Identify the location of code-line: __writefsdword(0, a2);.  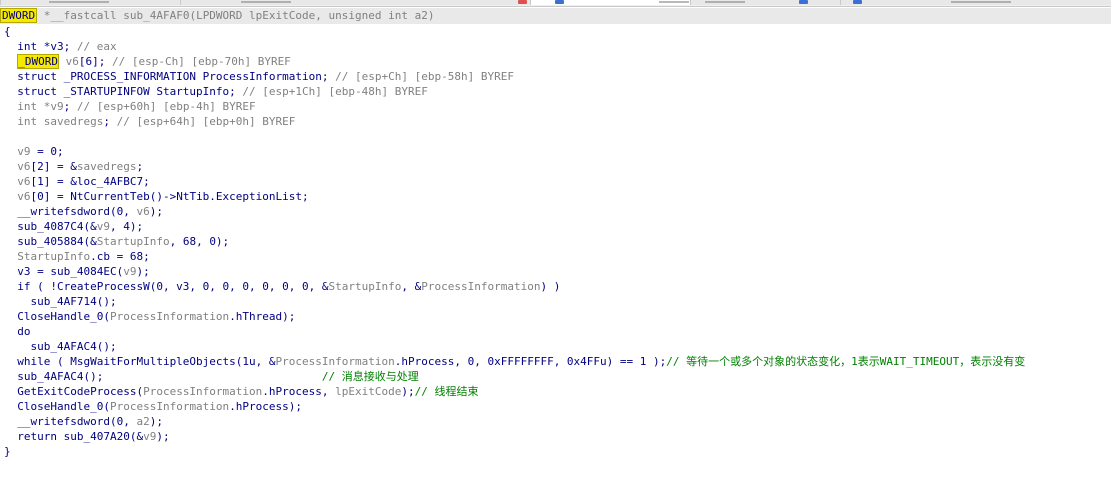
(83, 421).